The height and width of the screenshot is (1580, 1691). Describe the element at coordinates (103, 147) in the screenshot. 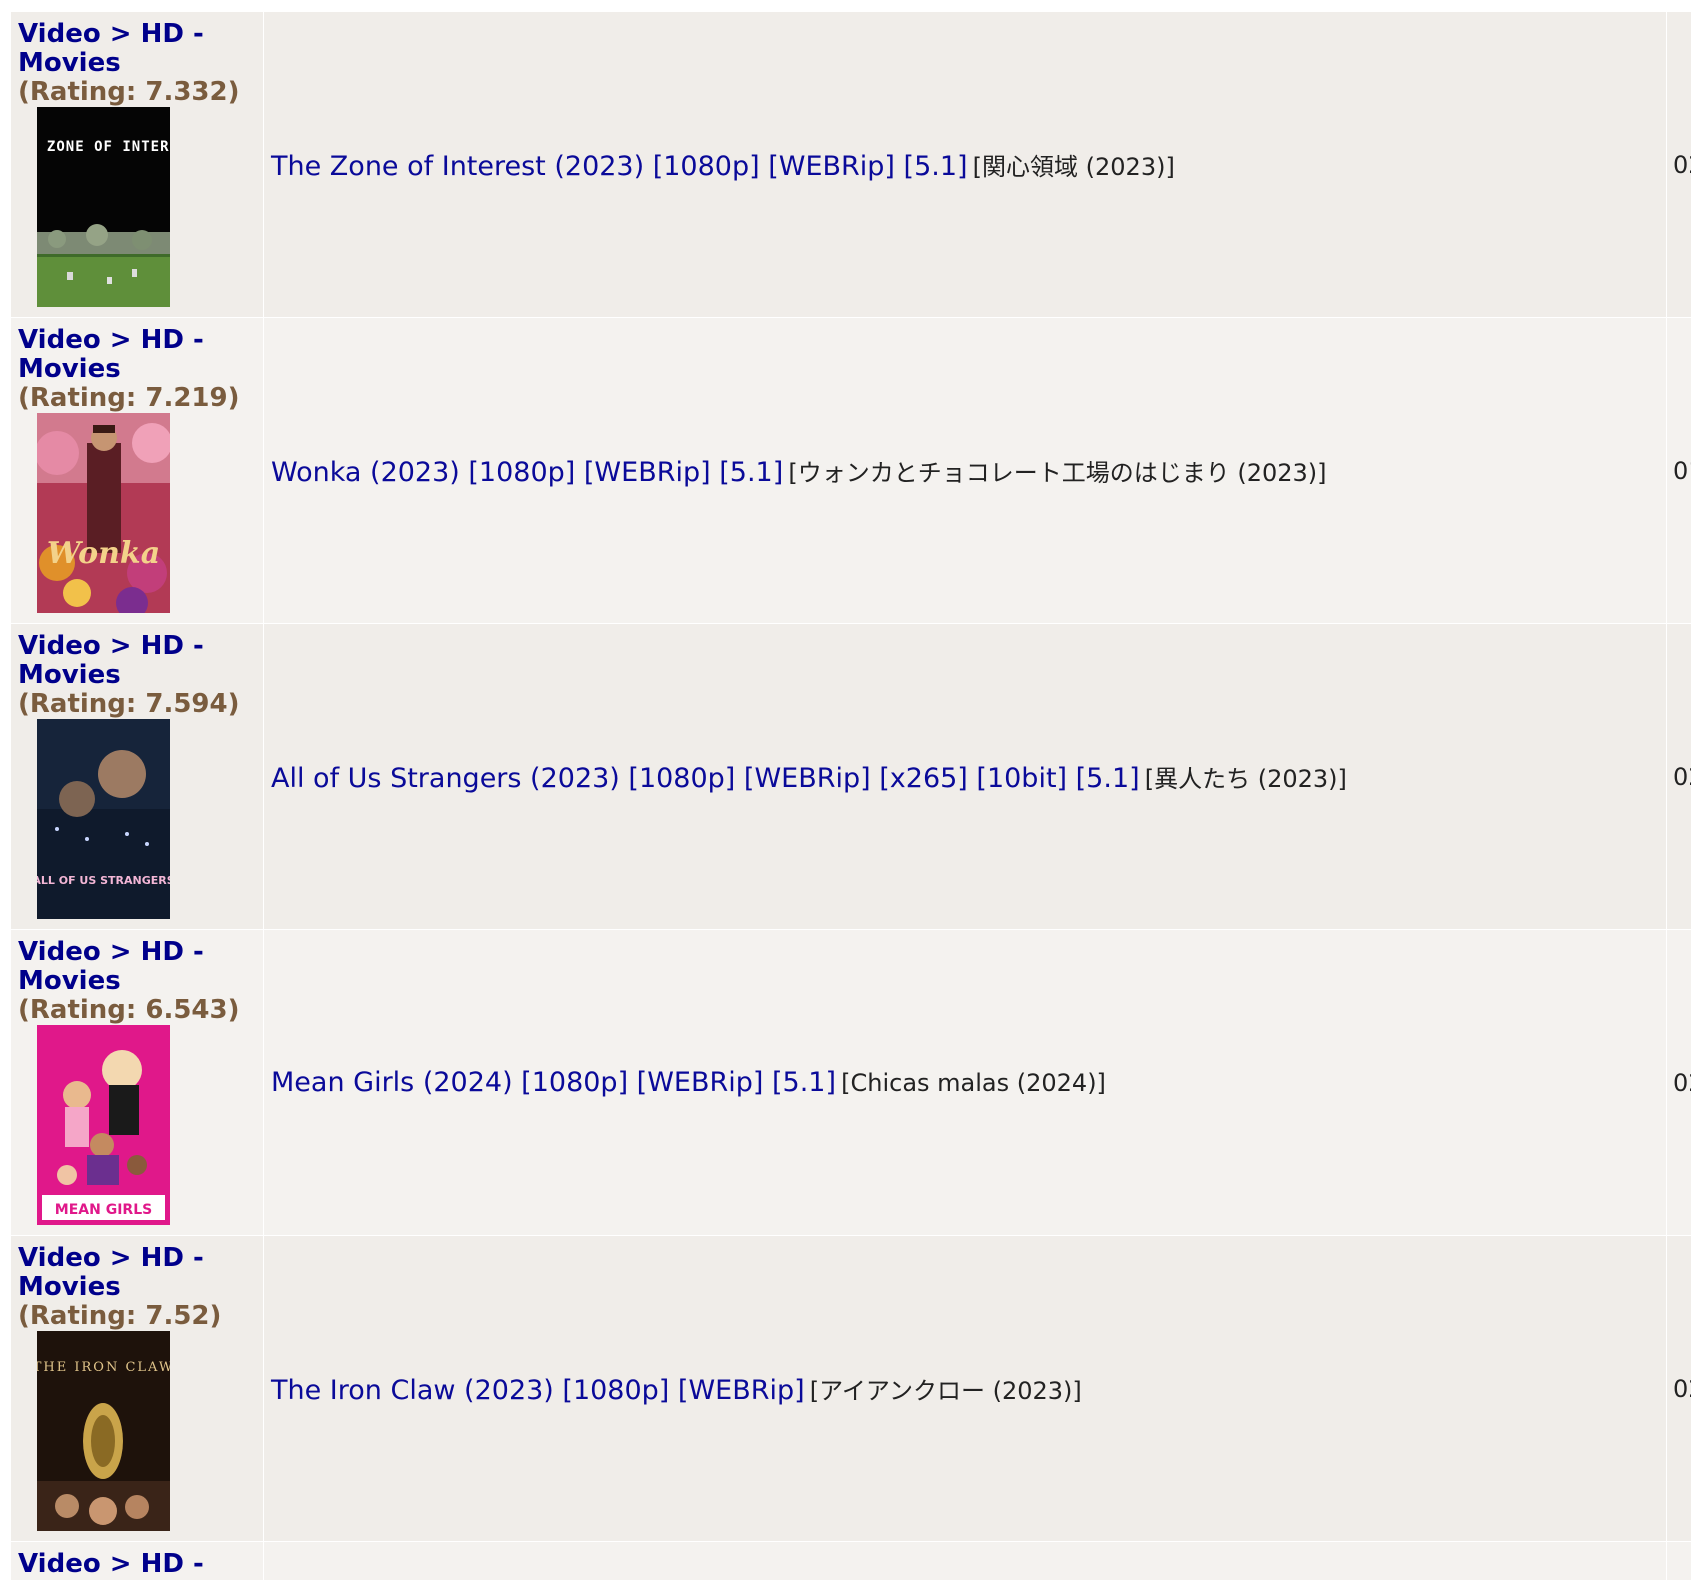

I see `poster-title-text: THE ZONE OF INTEREST` at that location.